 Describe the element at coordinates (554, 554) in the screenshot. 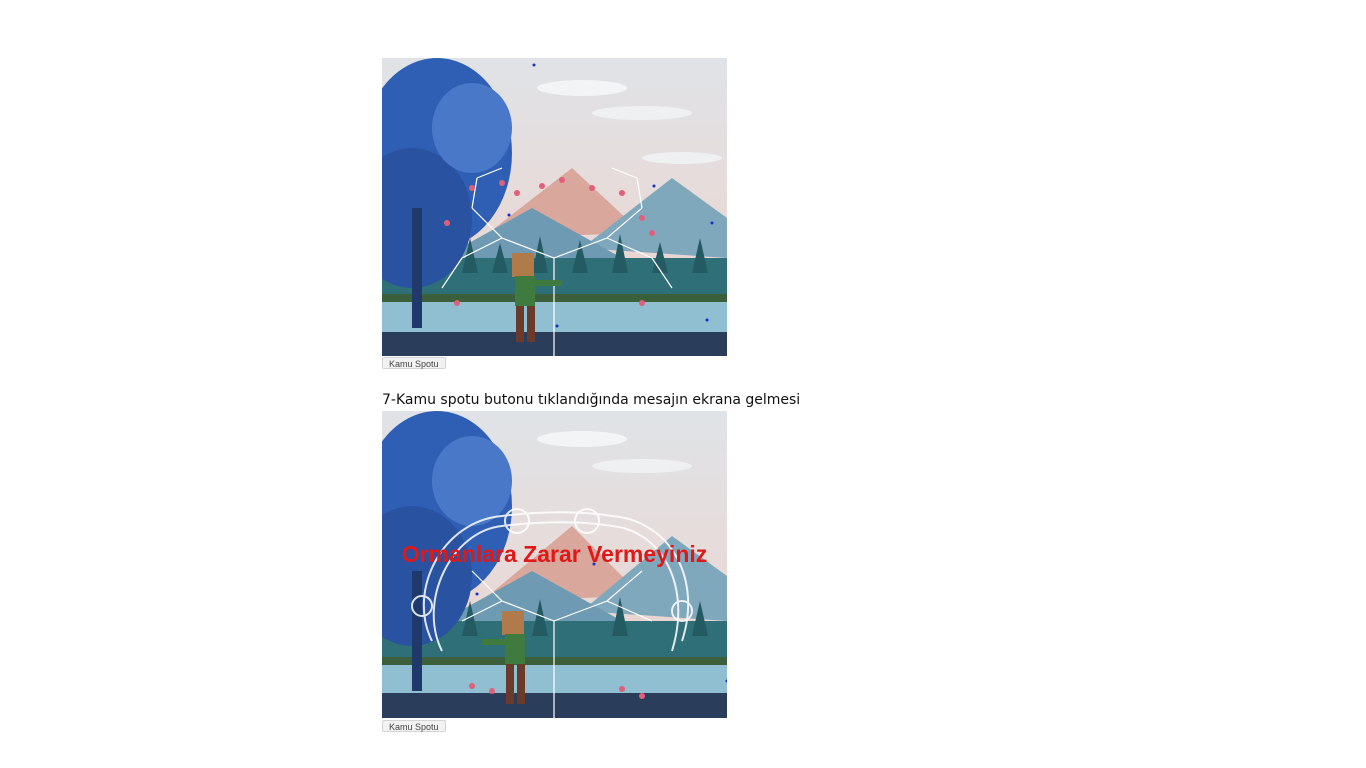

I see `public-service-message: Ormanlara Zarar Vermeyiniz` at that location.